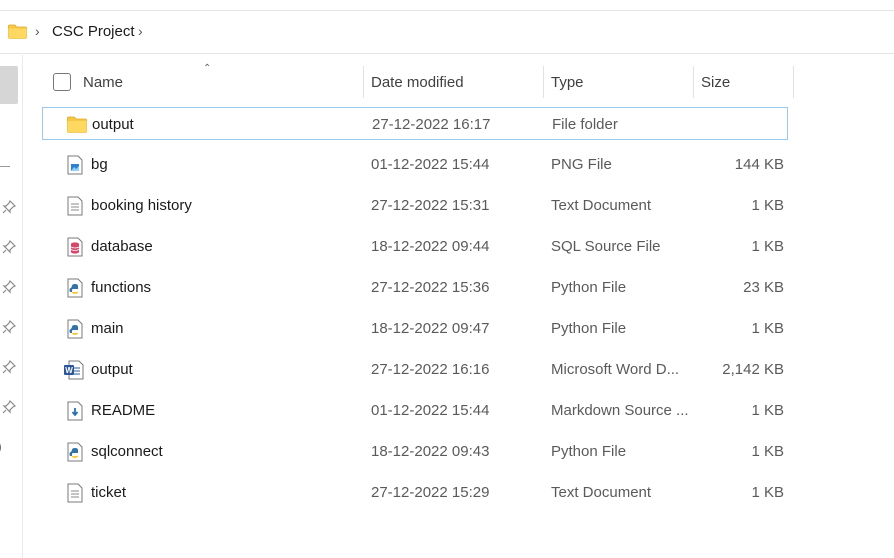 This screenshot has height=558, width=894. Describe the element at coordinates (141, 205) in the screenshot. I see `file-name: booking history` at that location.